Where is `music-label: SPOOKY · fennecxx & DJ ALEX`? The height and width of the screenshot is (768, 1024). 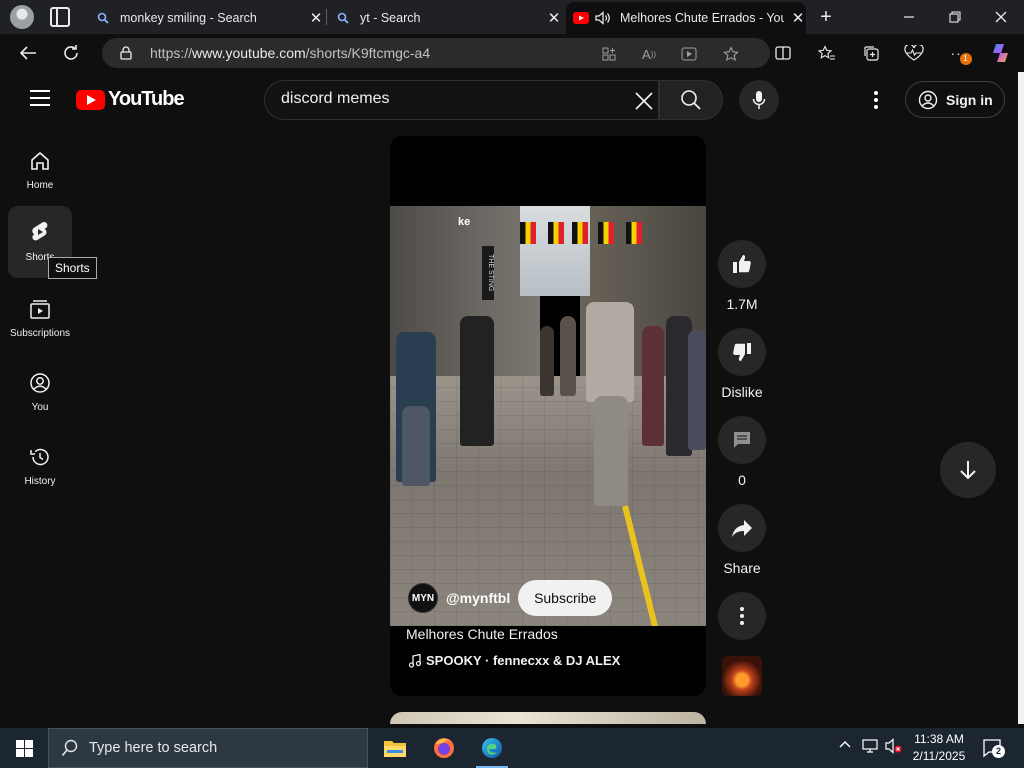 music-label: SPOOKY · fennecxx & DJ ALEX is located at coordinates (523, 660).